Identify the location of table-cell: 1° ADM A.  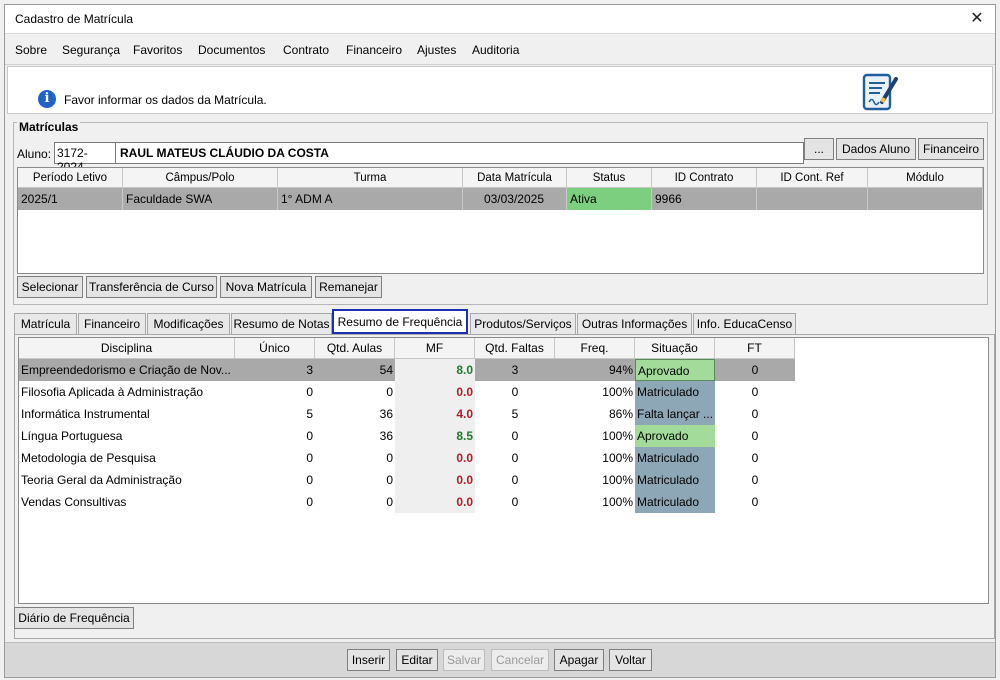
(370, 199).